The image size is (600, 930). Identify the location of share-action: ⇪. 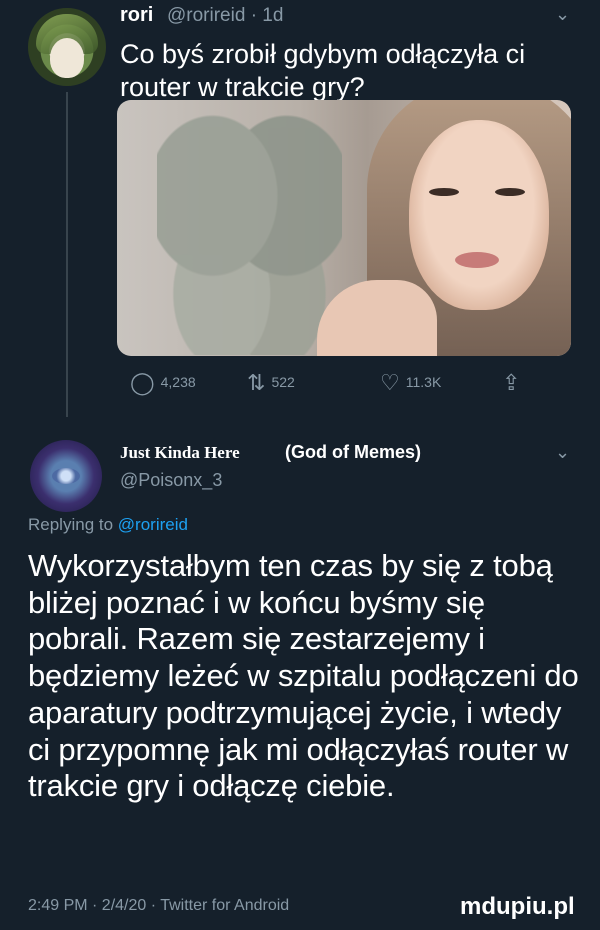
(514, 383).